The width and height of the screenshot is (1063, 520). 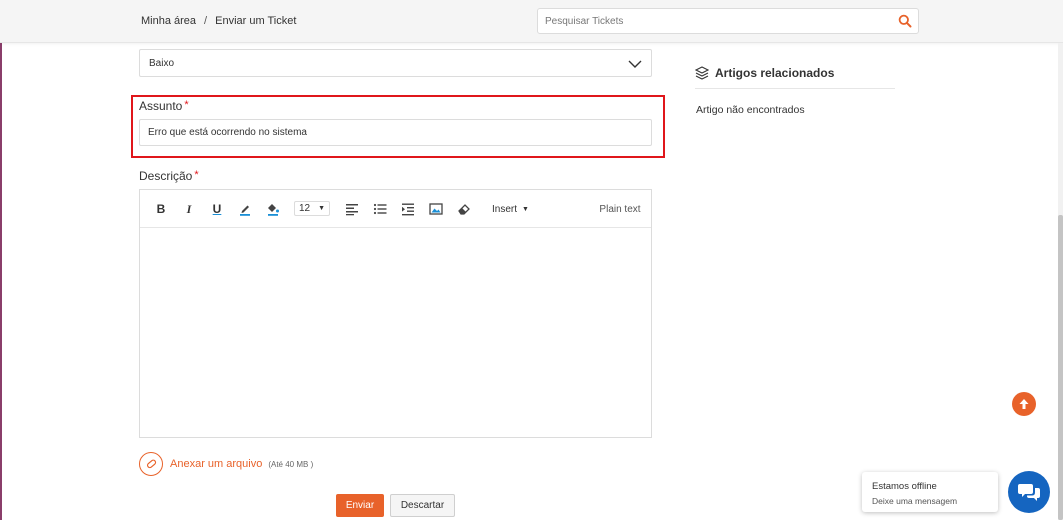 What do you see at coordinates (905, 21) in the screenshot?
I see `search-icon` at bounding box center [905, 21].